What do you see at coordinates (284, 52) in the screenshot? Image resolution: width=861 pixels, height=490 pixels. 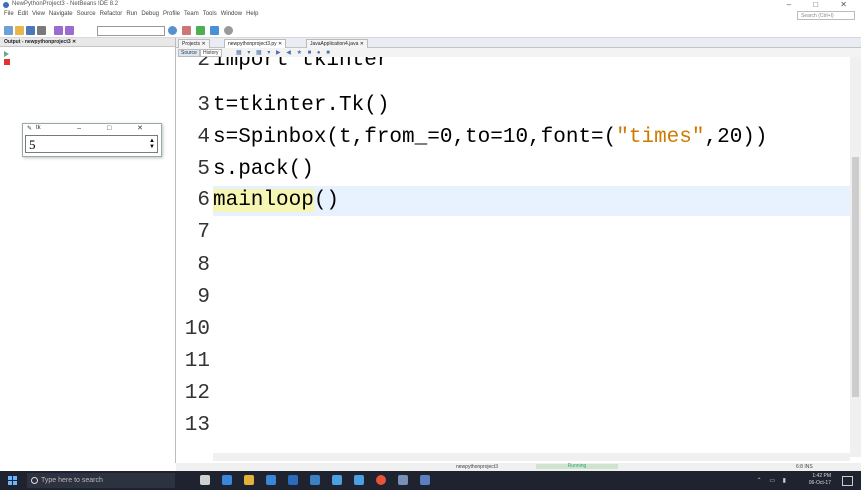 I see `editor-action-icons: ▦ ▾ ▦ ▾ ▶ ◀ ★ ■ ● ■` at bounding box center [284, 52].